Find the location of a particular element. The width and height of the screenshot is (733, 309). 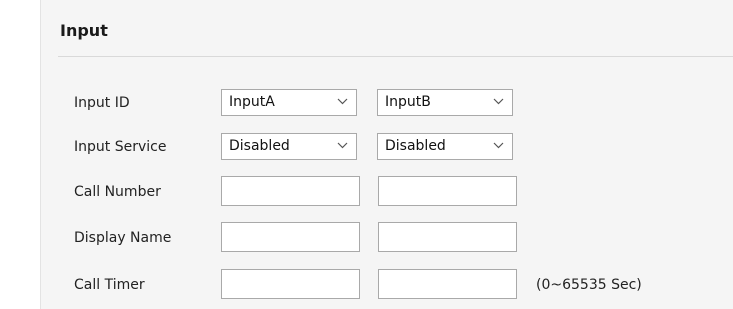

input-id-a-select: InputA is located at coordinates (289, 102).